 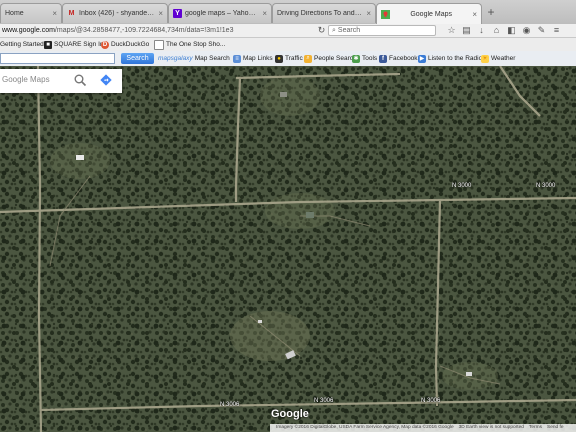 What do you see at coordinates (159, 44) in the screenshot?
I see `page-icon` at bounding box center [159, 44].